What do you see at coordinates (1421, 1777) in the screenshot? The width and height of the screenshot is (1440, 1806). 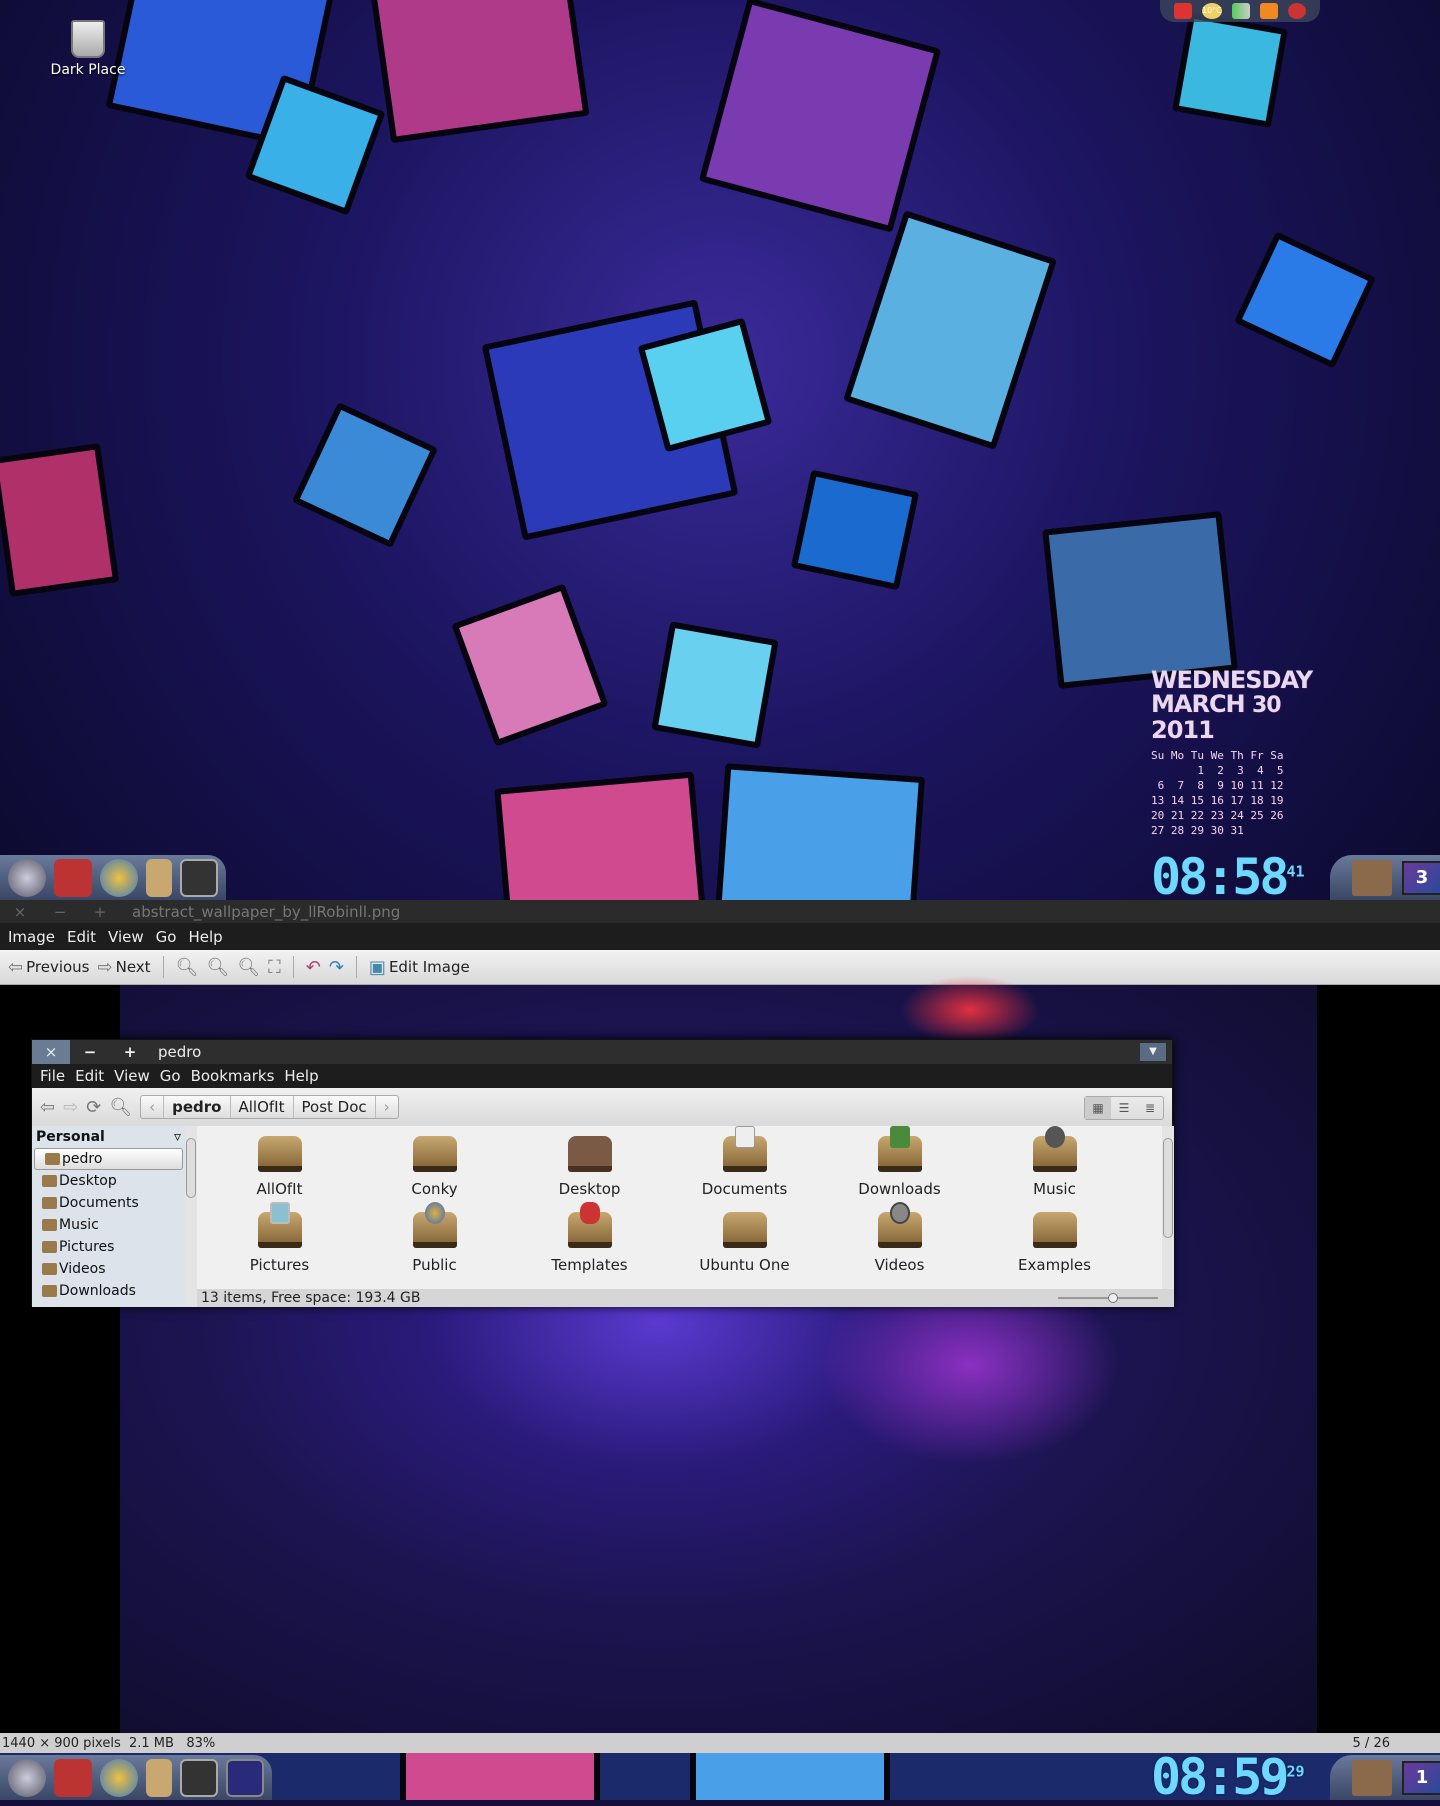 I see `workspace-switcher: 1` at bounding box center [1421, 1777].